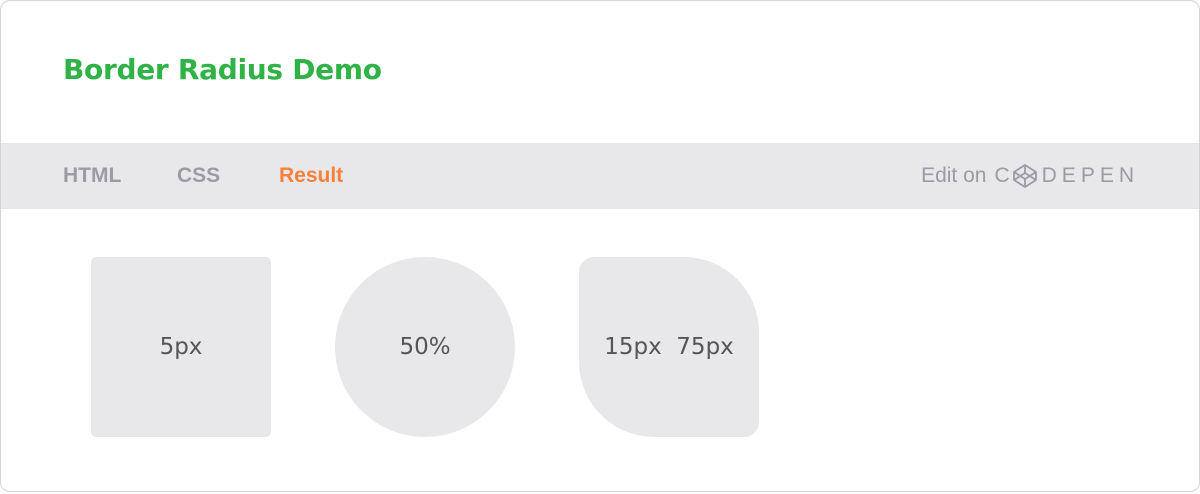 This screenshot has height=494, width=1200. What do you see at coordinates (198, 176) in the screenshot?
I see `tab-css: CSS` at bounding box center [198, 176].